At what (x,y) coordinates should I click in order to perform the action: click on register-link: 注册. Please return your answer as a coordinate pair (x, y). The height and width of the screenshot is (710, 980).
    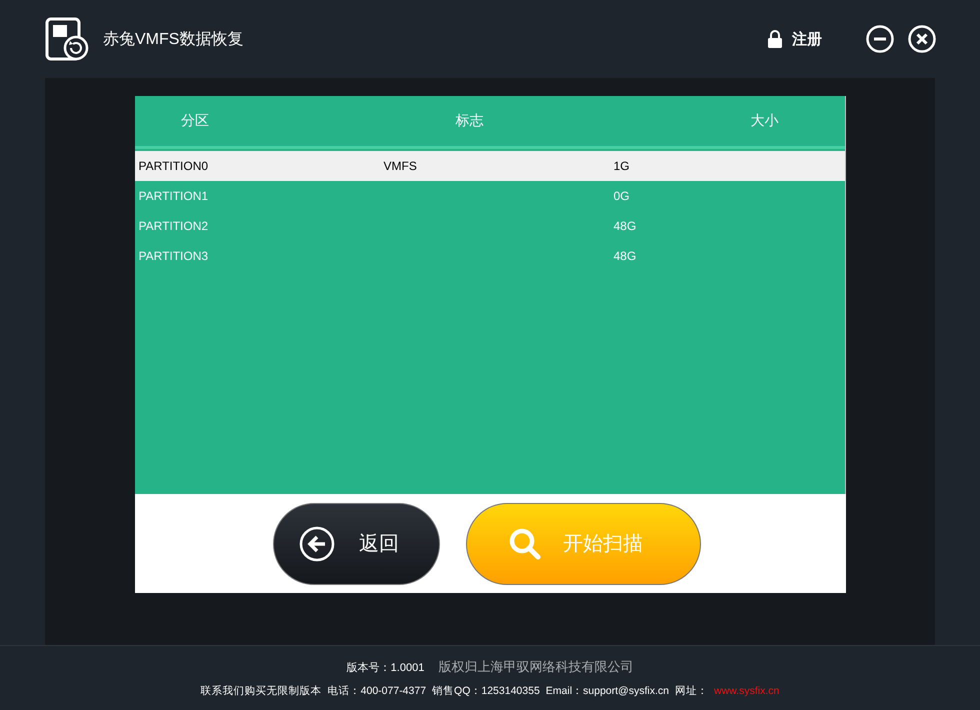
    Looking at the image, I should click on (807, 39).